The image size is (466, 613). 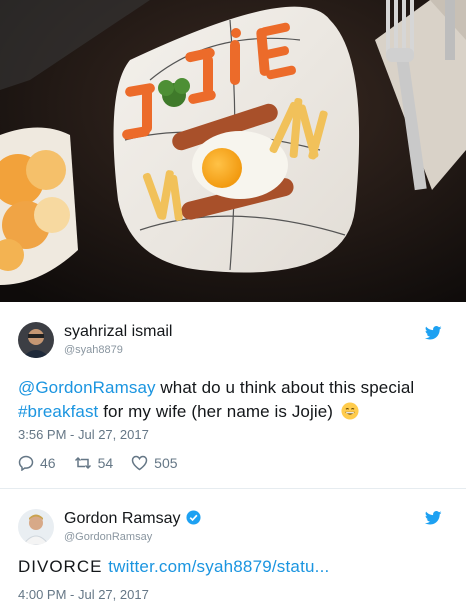 I want to click on author-block: Gordon Ramsay @GordonRamsay, so click(x=132, y=526).